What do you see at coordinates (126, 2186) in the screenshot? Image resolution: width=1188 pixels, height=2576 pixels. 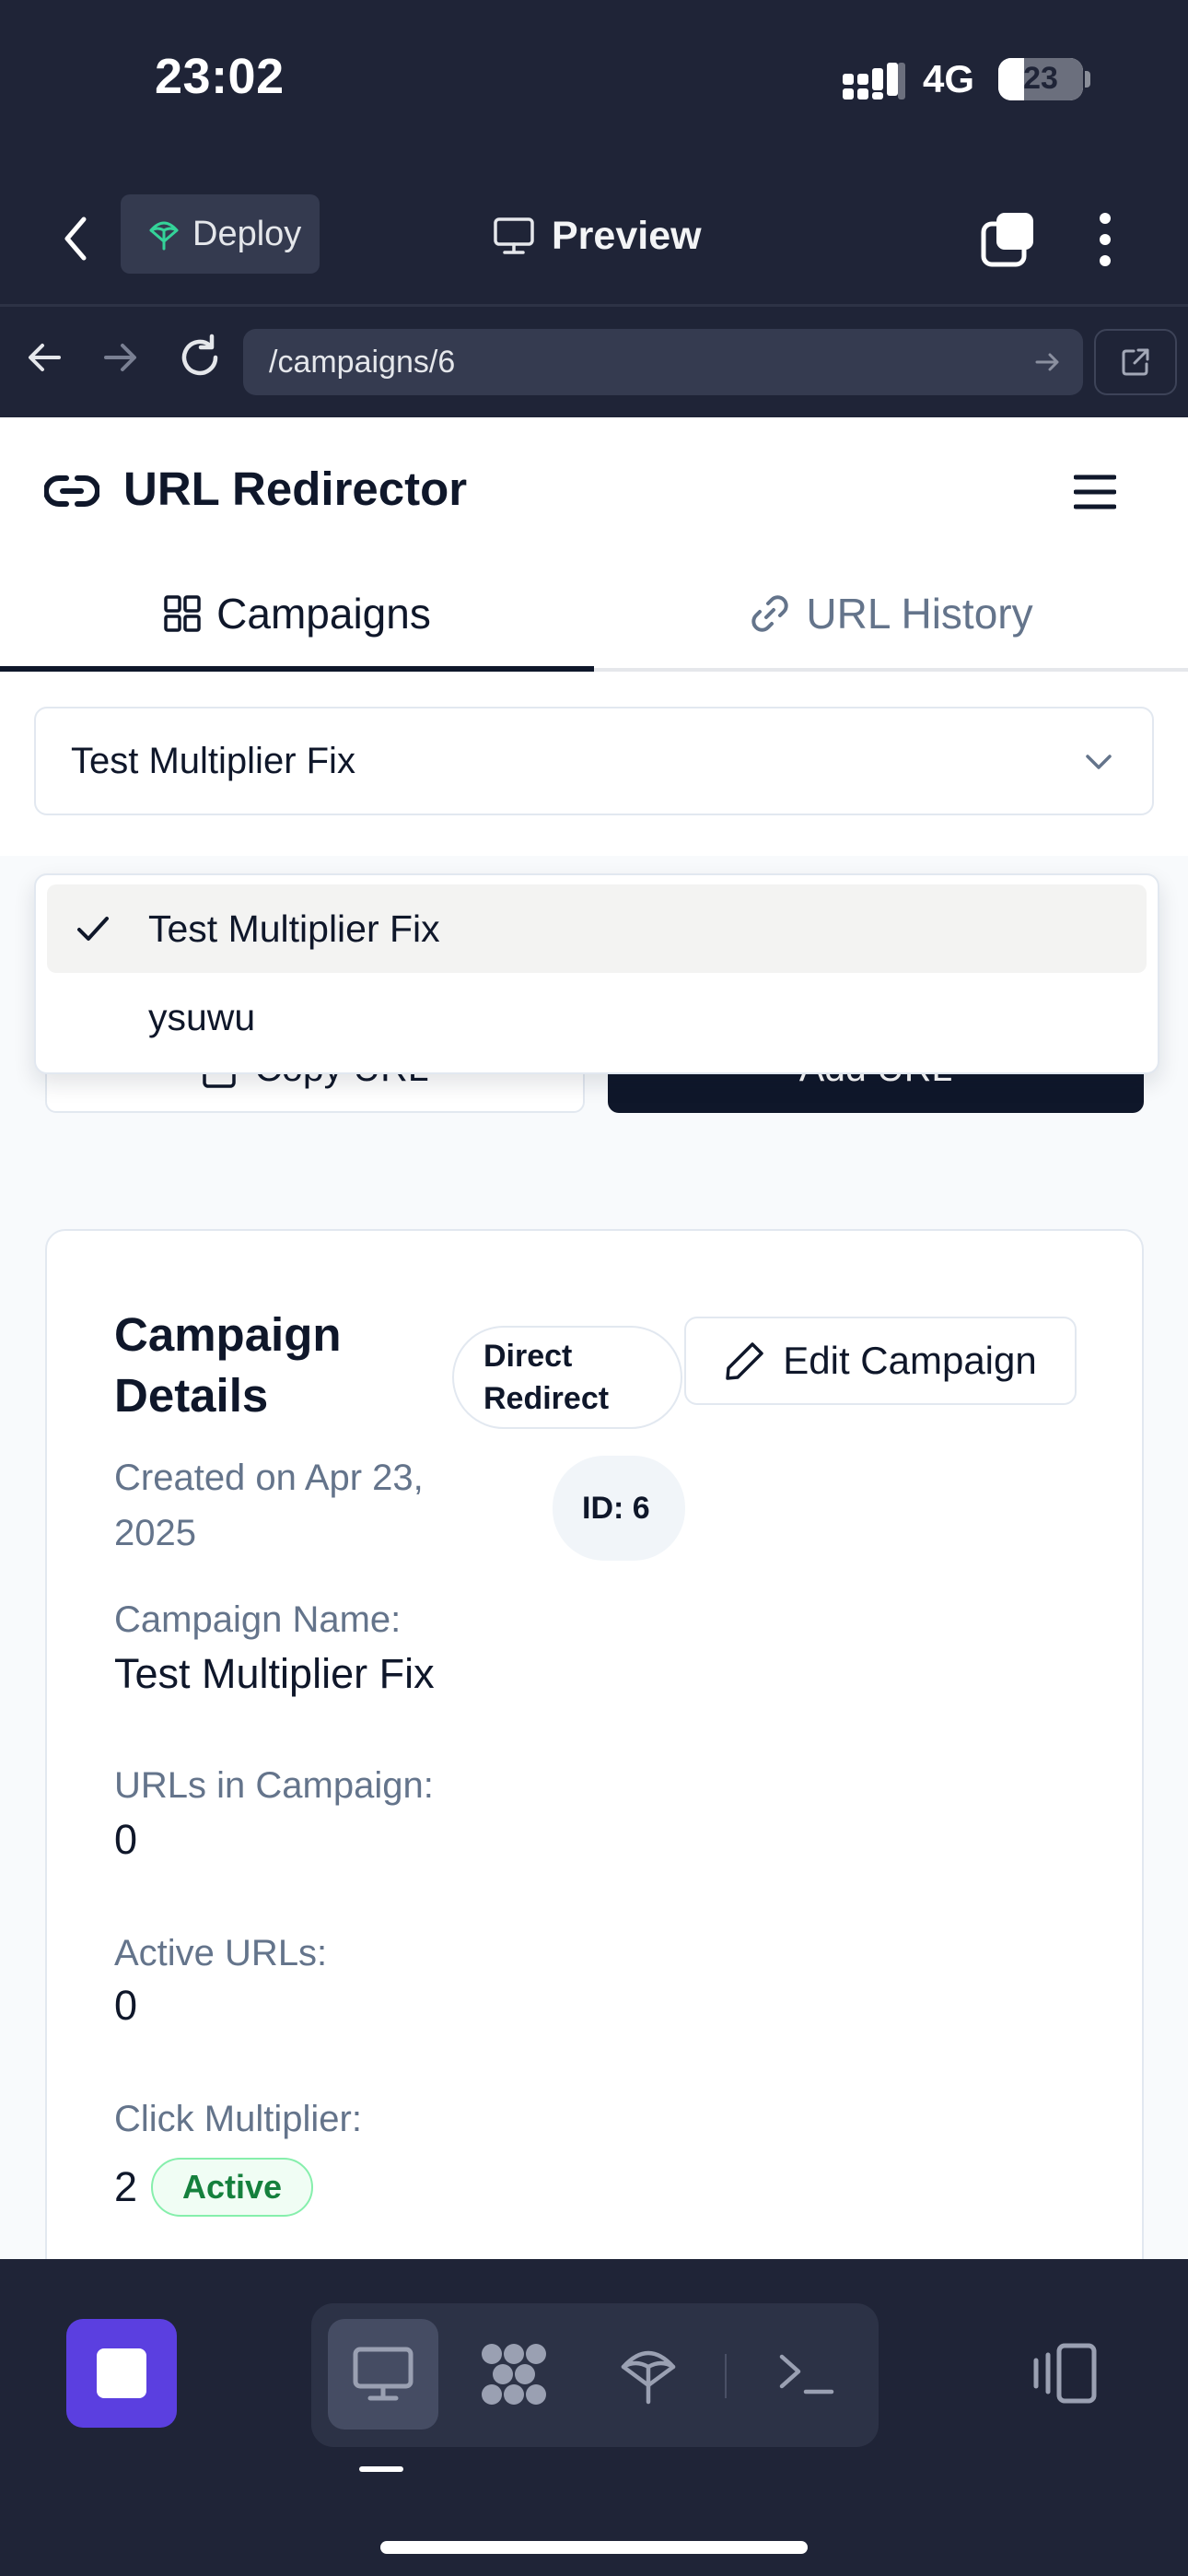 I see `click-multiplier-value: 2` at bounding box center [126, 2186].